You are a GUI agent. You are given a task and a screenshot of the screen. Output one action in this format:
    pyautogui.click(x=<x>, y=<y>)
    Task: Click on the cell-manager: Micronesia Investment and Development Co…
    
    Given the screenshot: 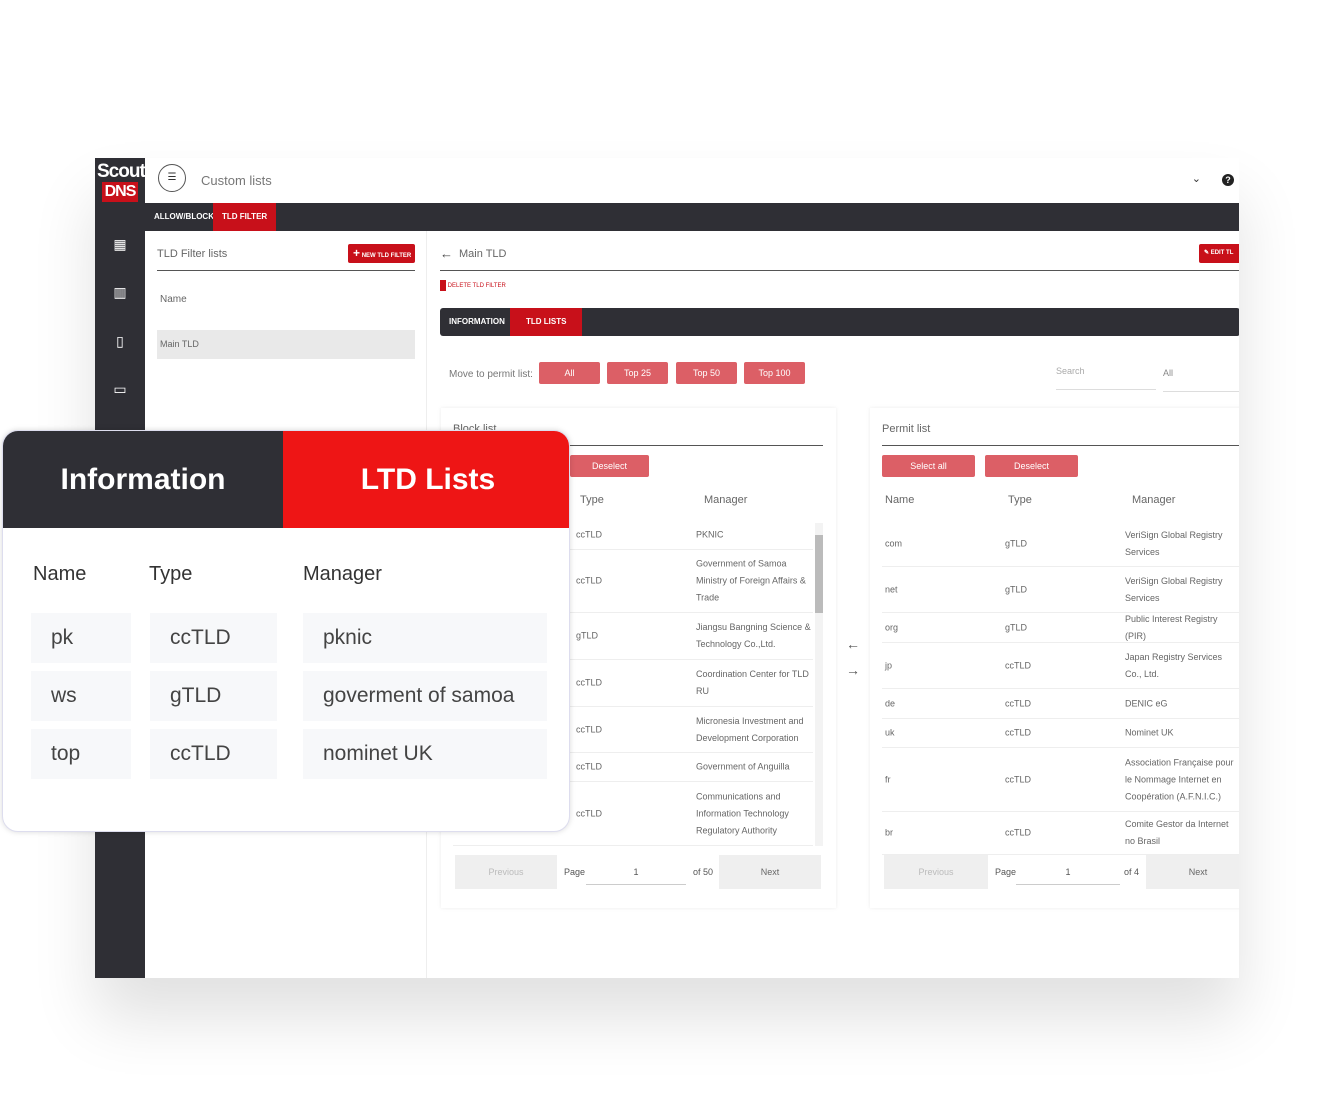 What is the action you would take?
    pyautogui.click(x=750, y=729)
    